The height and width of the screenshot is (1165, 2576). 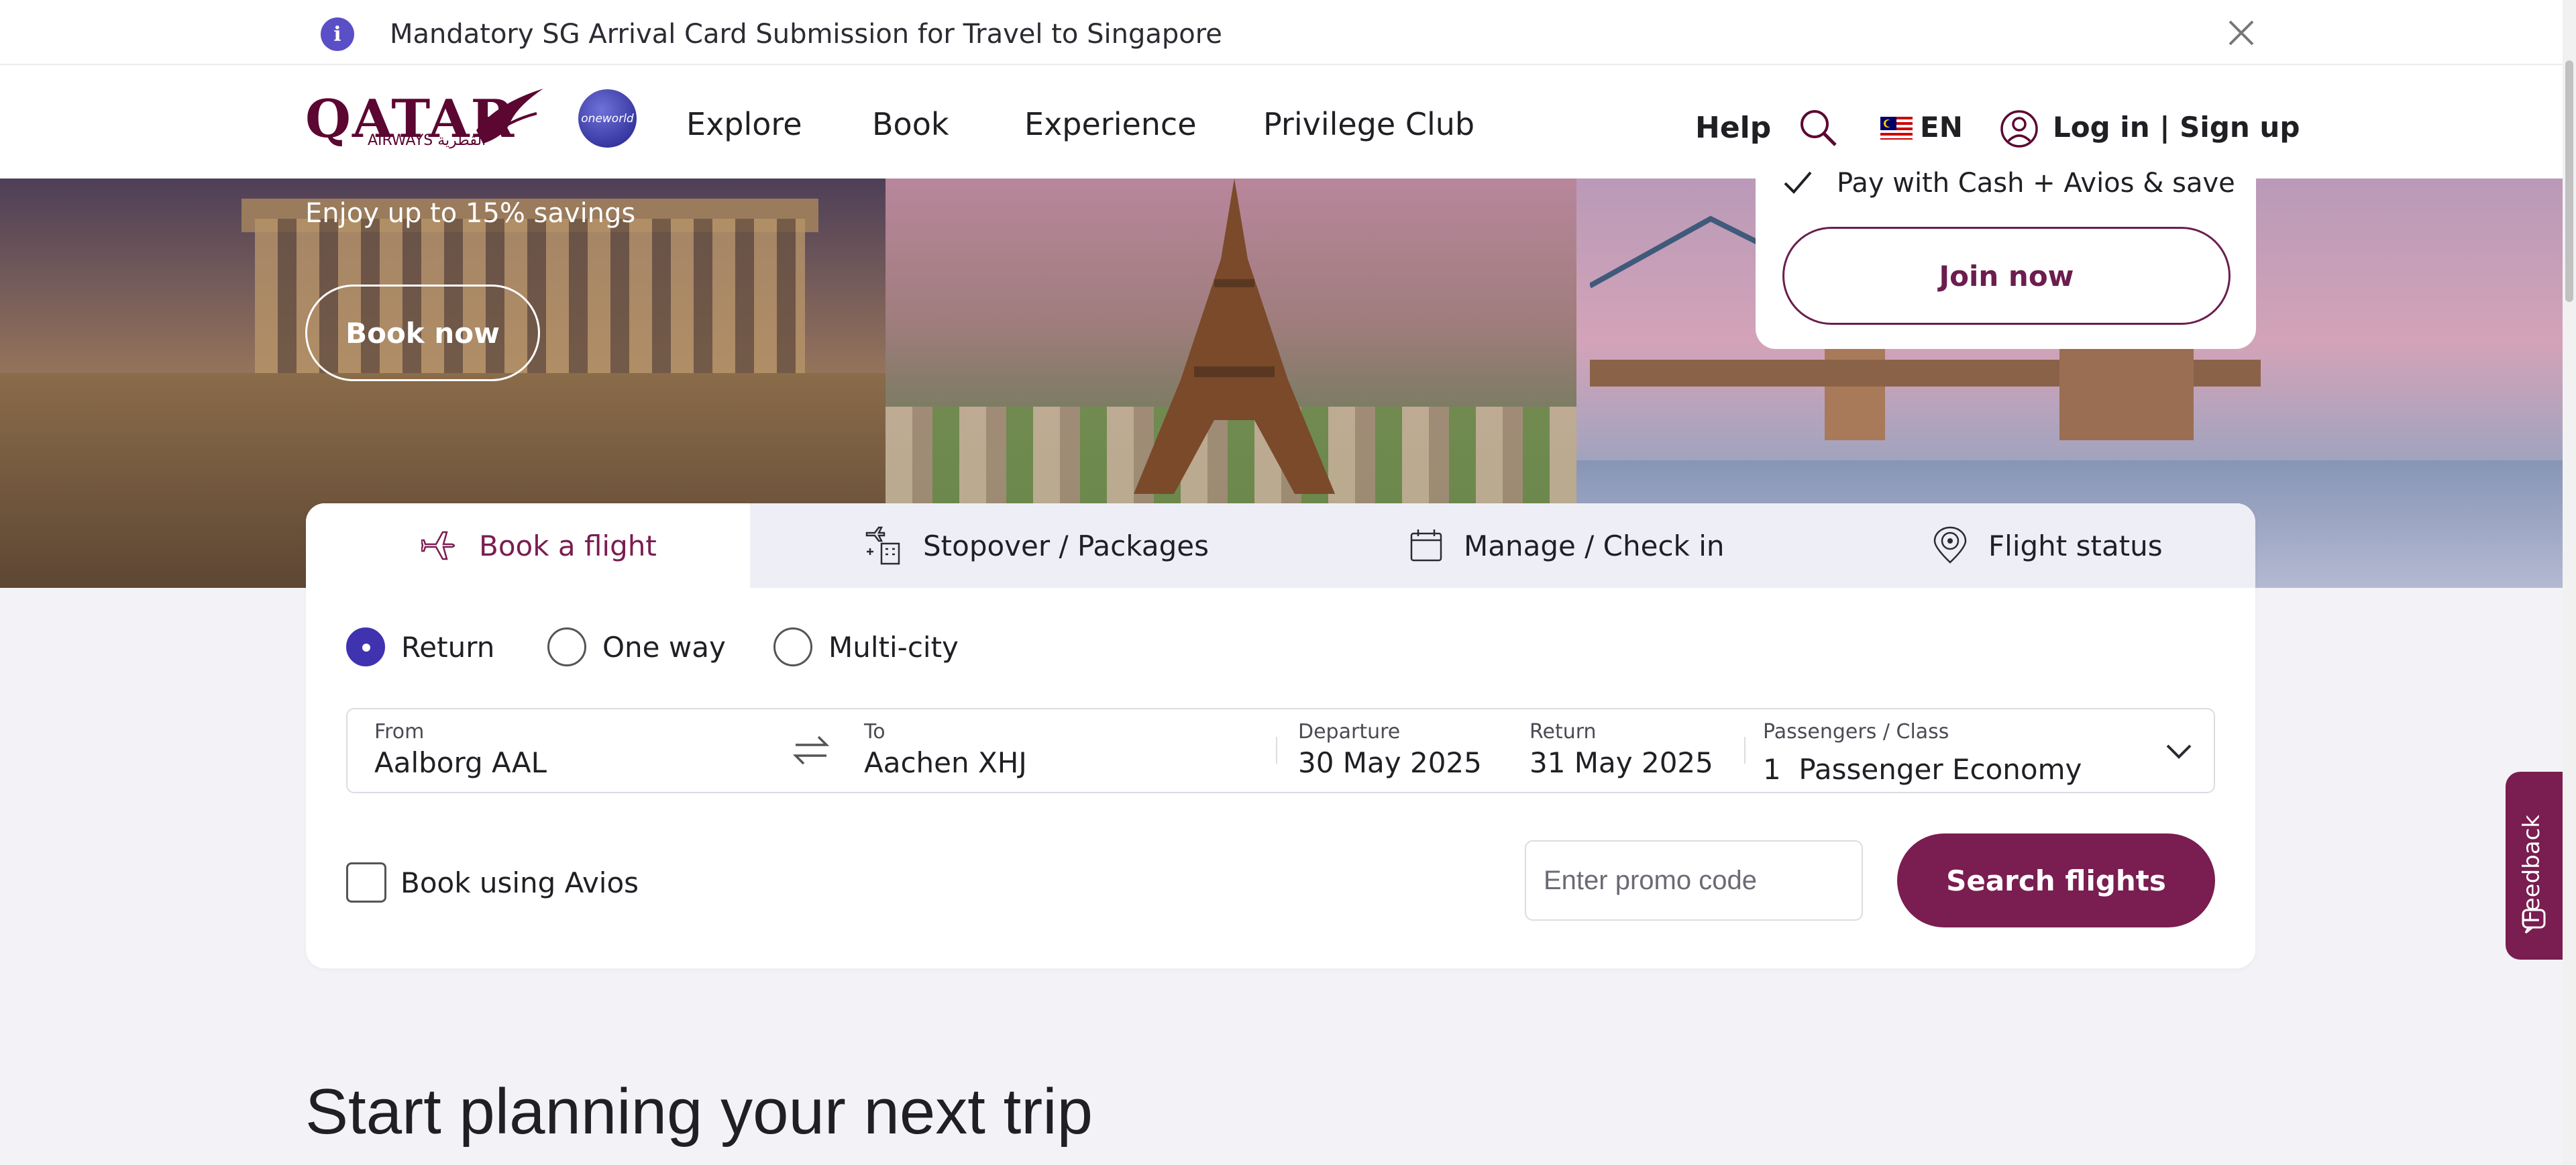 I want to click on avios-label: Book using Avios, so click(x=519, y=882).